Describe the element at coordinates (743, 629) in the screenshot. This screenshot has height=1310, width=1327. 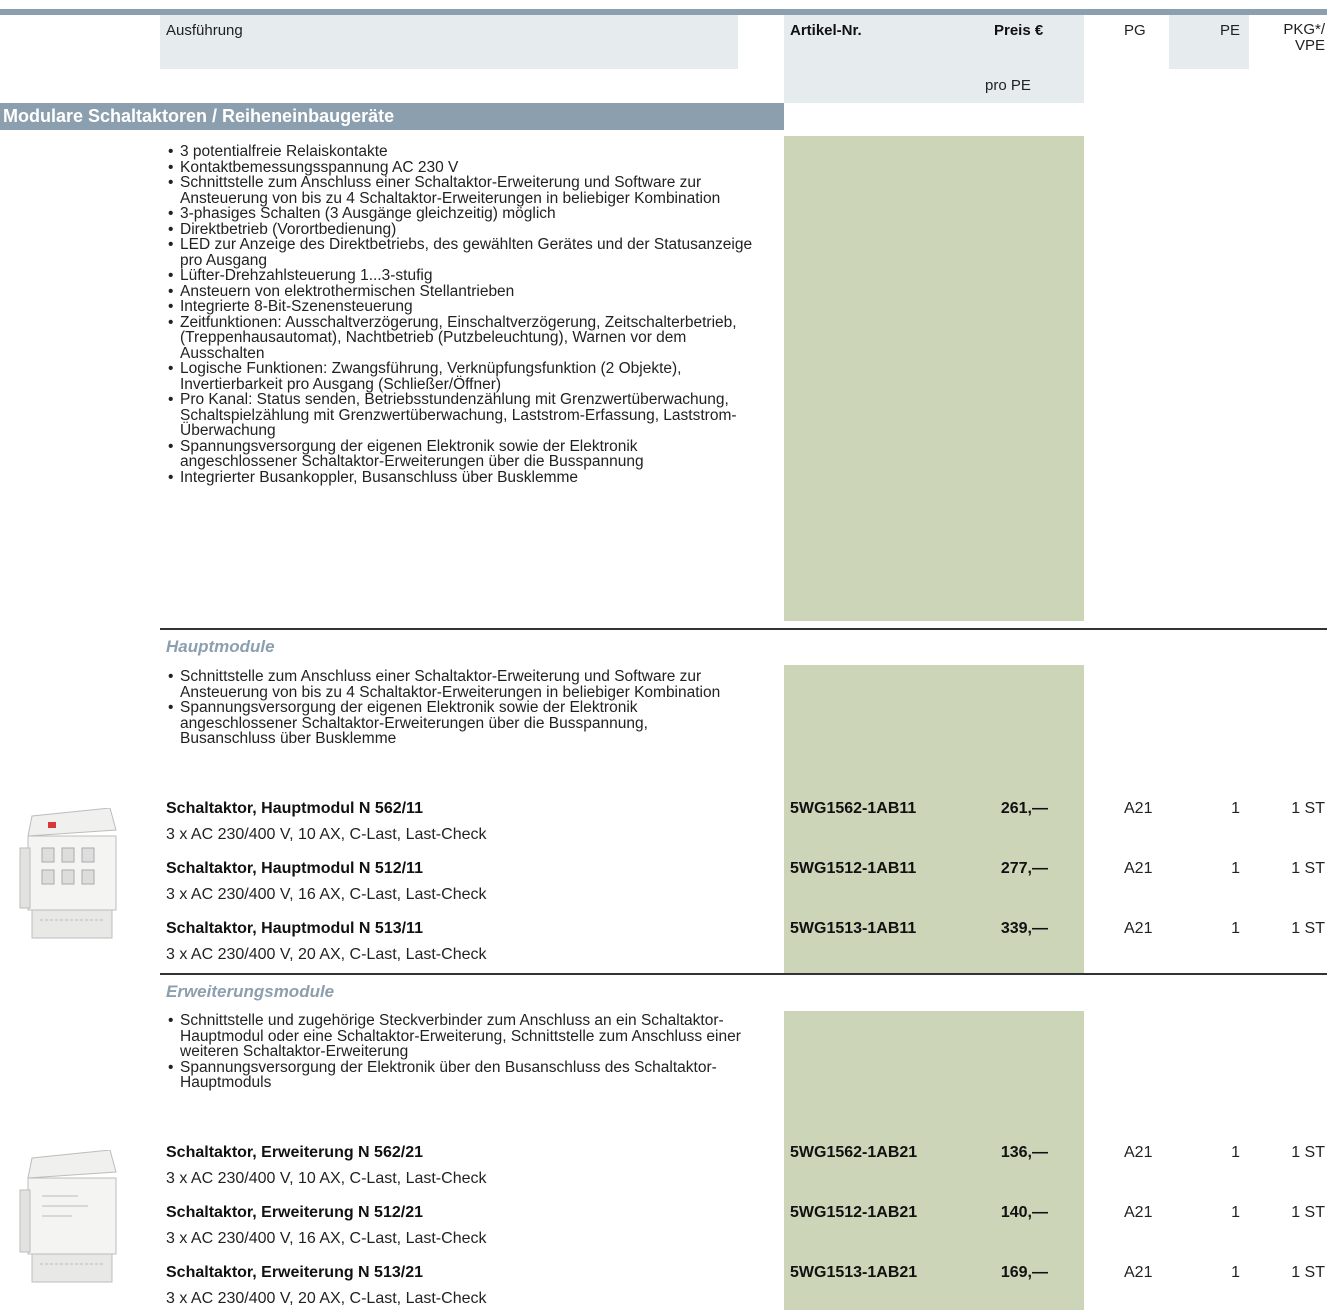
I see `divider-hauptmodule` at that location.